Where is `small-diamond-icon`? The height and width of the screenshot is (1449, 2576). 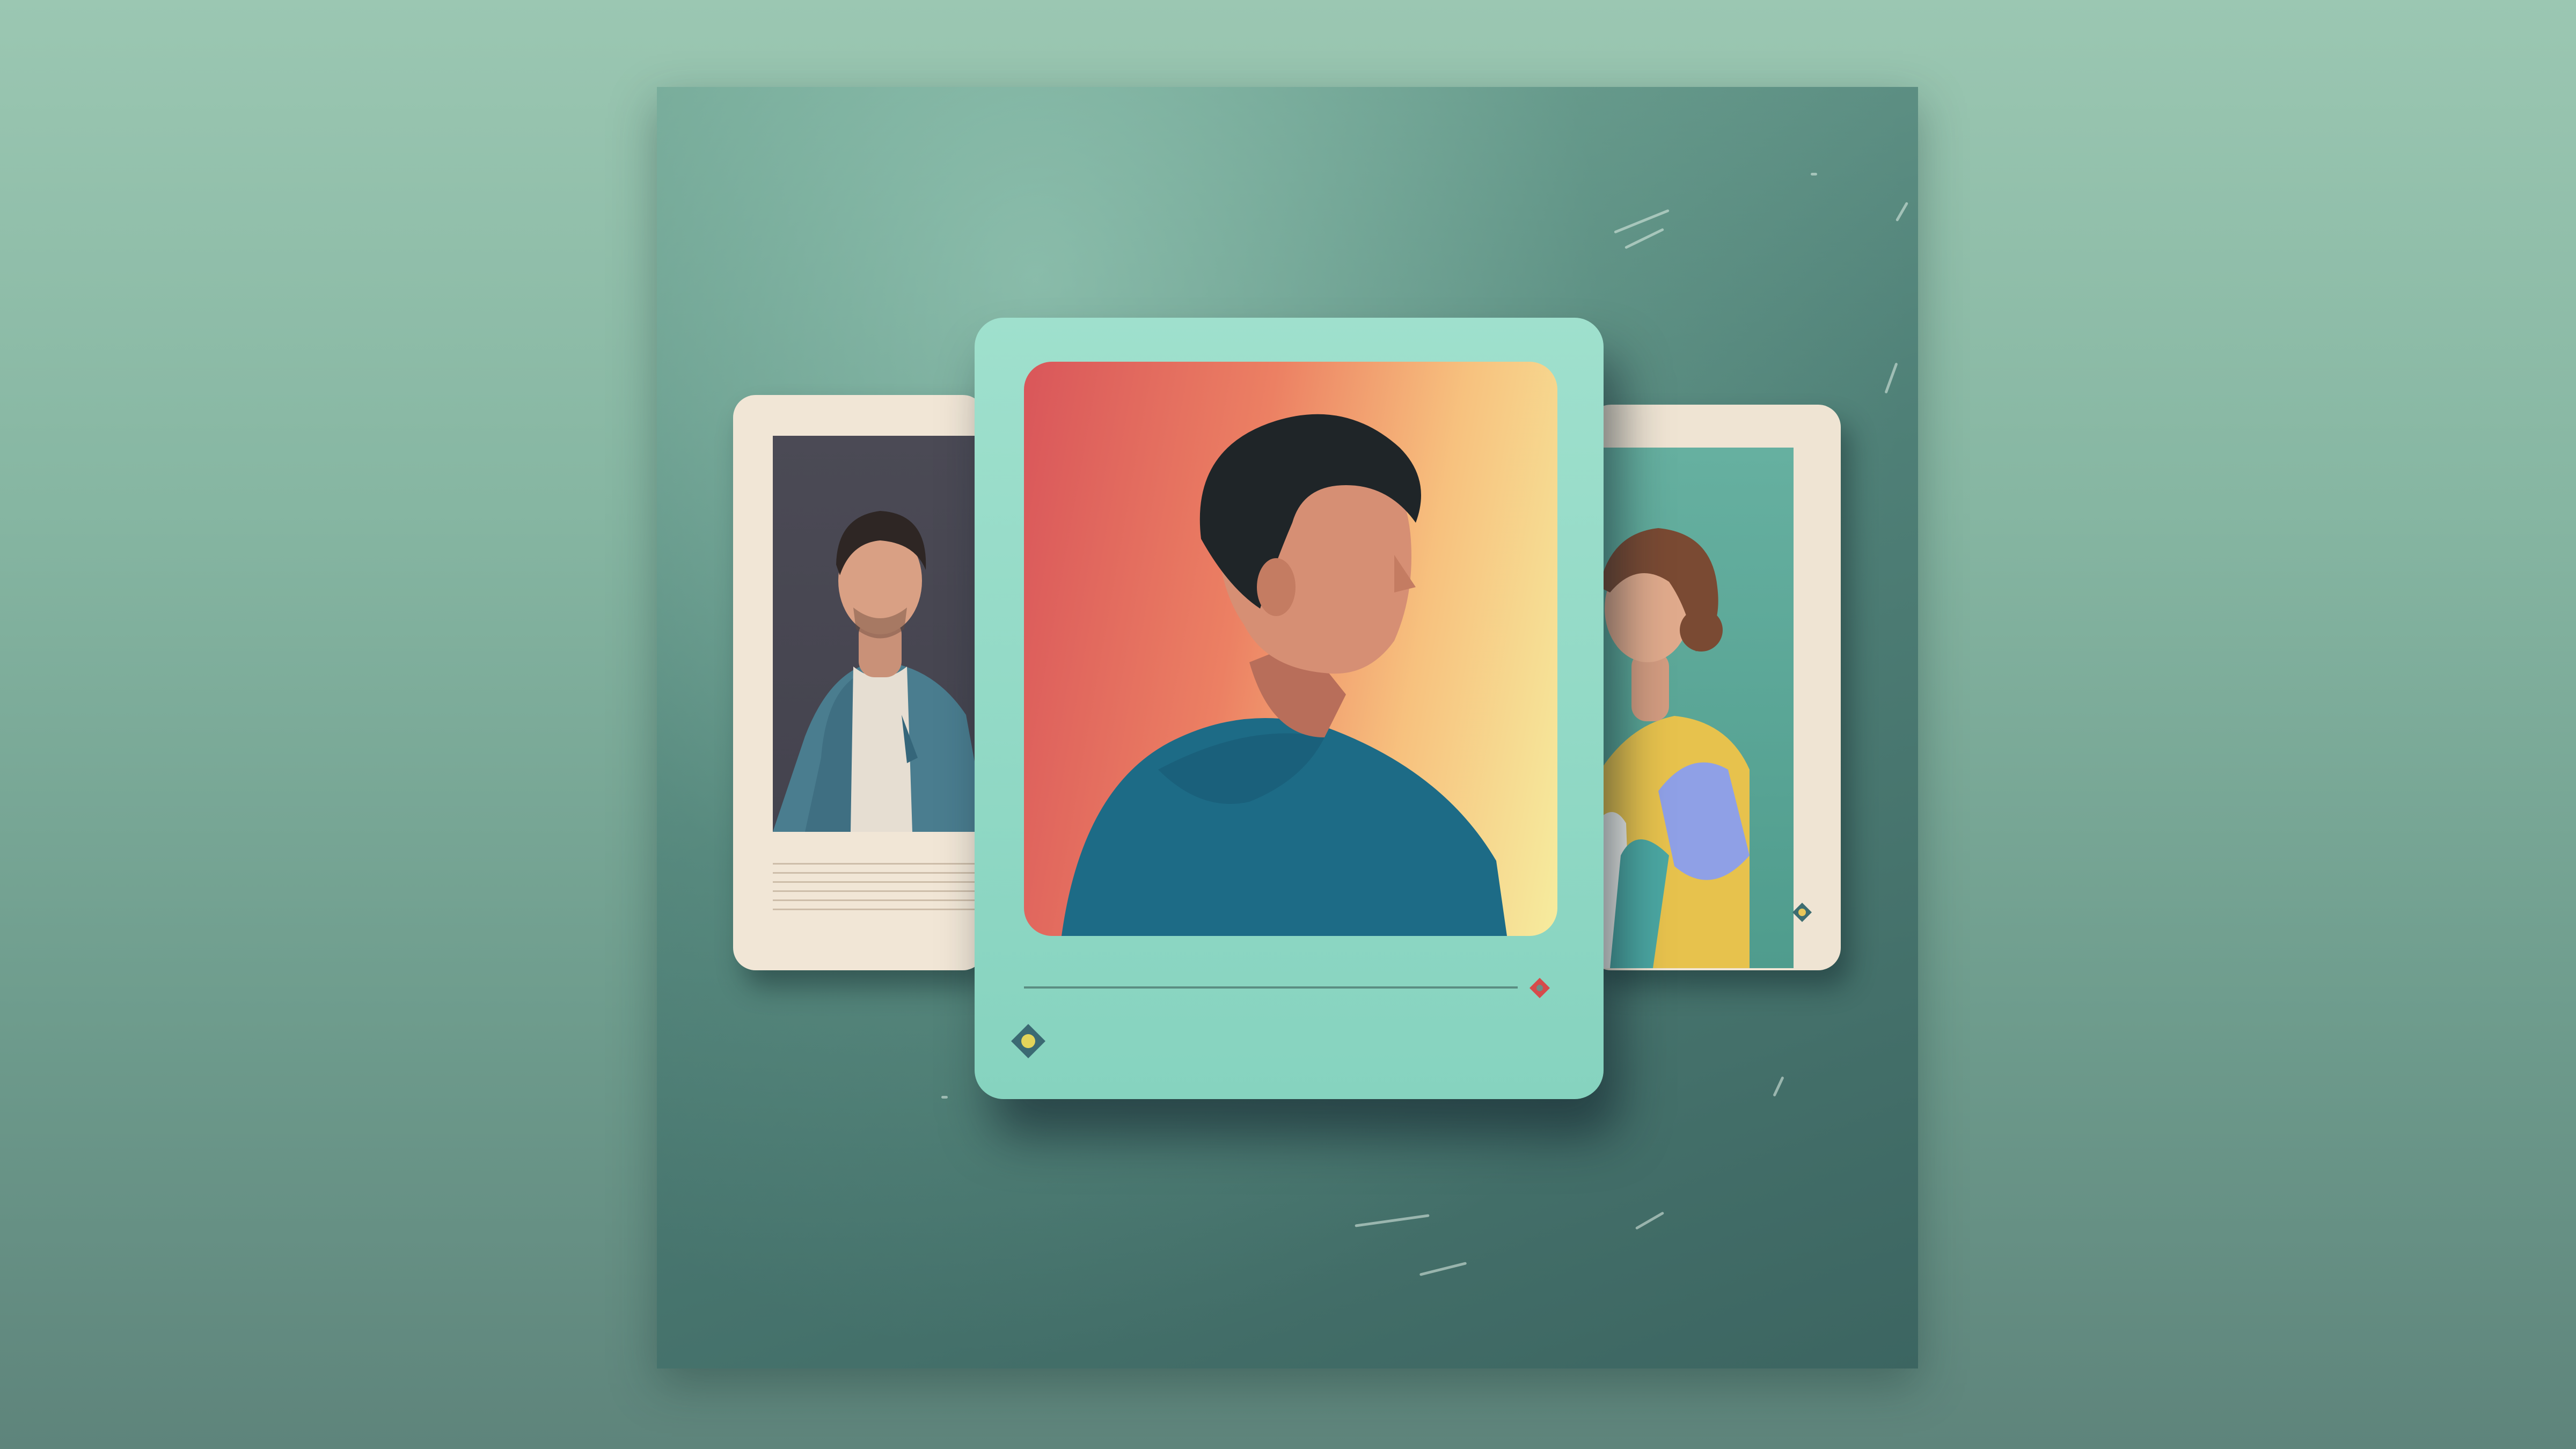 small-diamond-icon is located at coordinates (1802, 912).